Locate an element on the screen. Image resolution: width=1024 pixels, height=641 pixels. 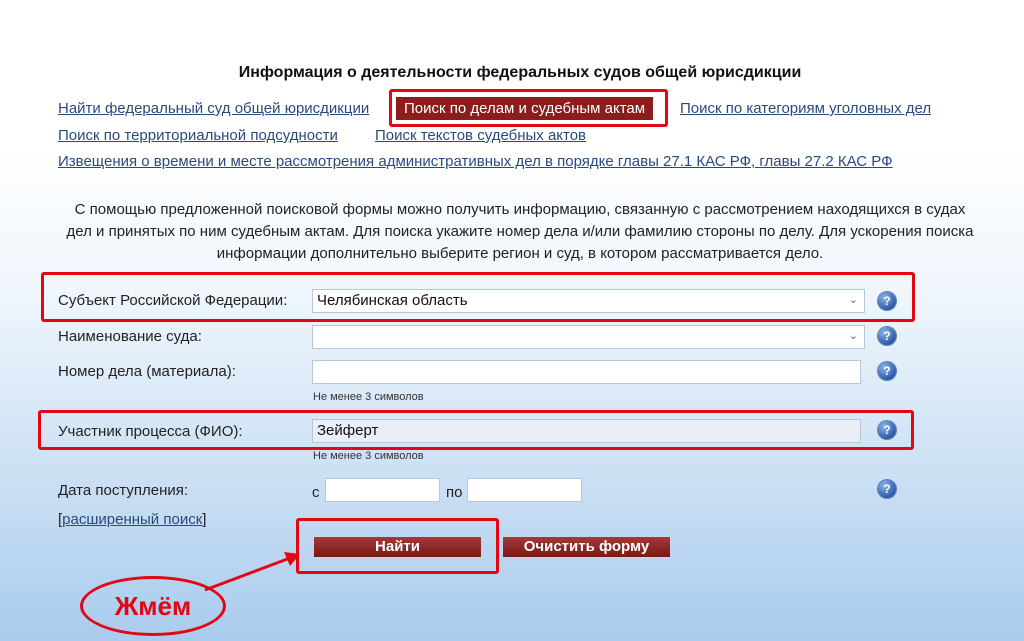
annotation-press-label: Жмём is located at coordinates (153, 606).